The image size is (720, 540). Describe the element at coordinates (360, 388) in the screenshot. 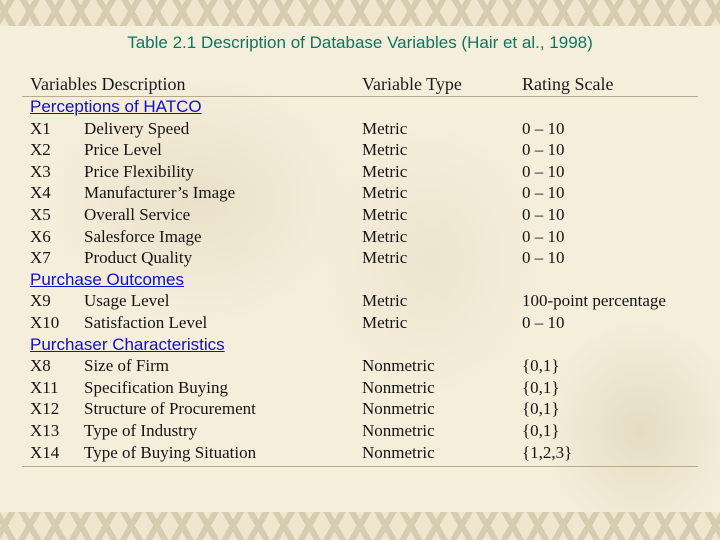

I see `table-row: X11 Specification Buying Nonmetric {0,1}` at that location.